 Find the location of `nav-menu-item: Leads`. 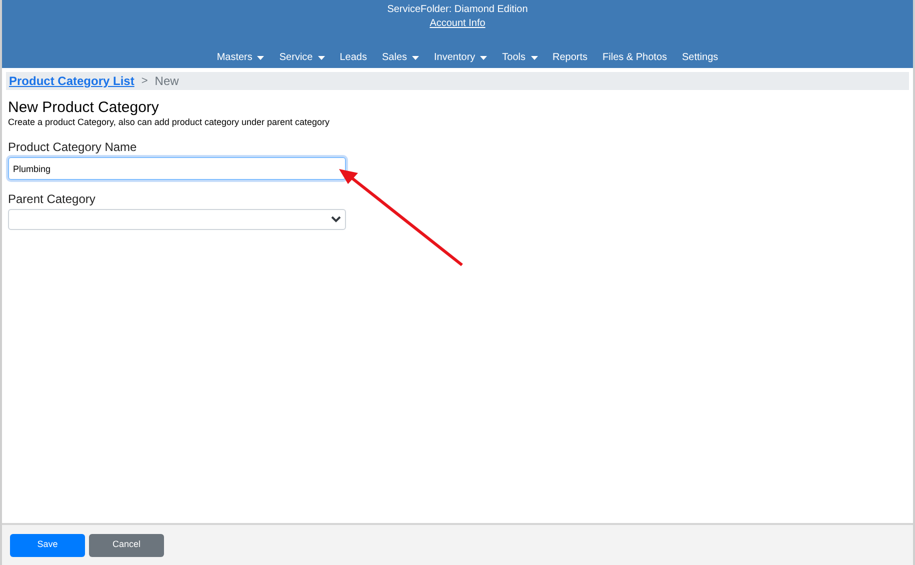

nav-menu-item: Leads is located at coordinates (353, 57).